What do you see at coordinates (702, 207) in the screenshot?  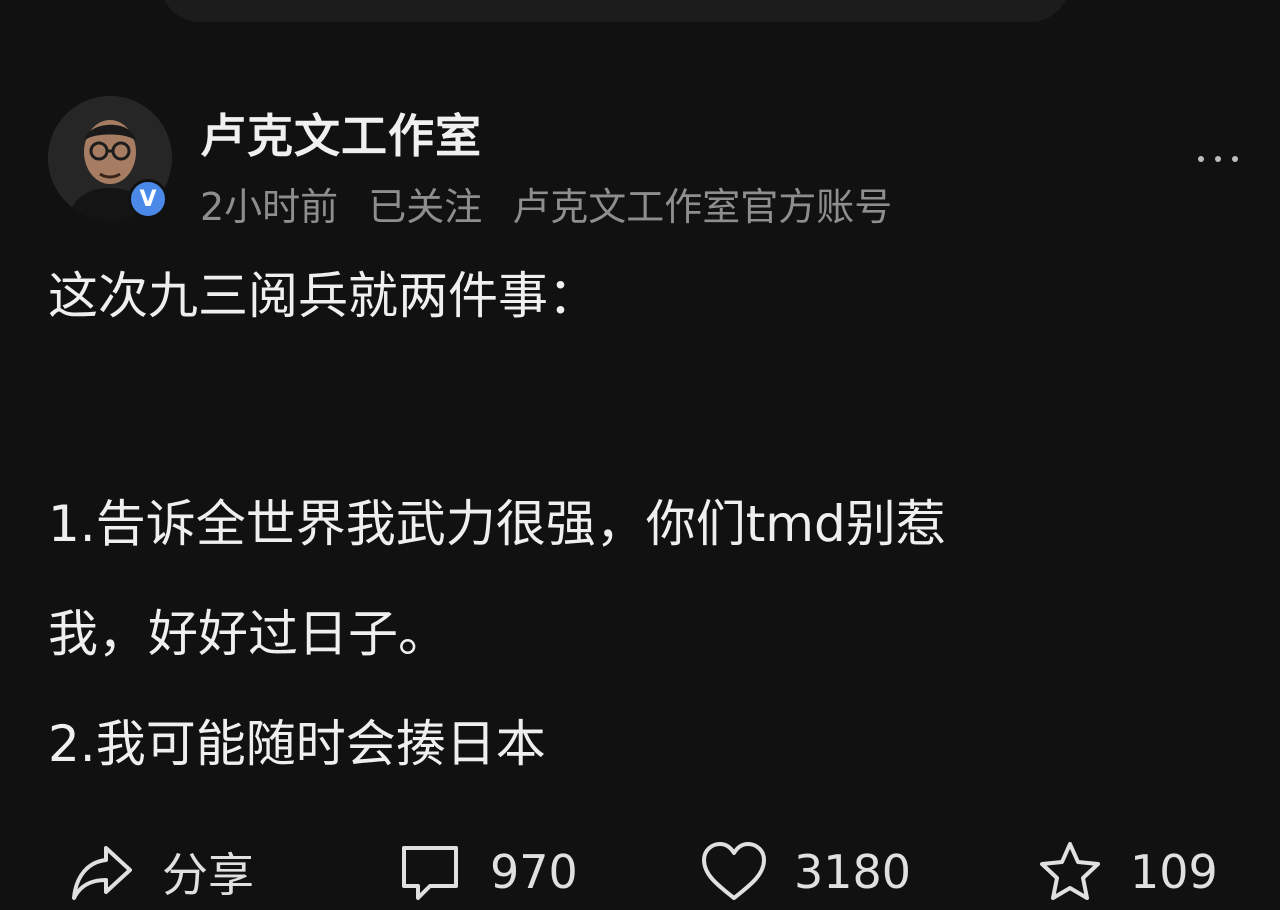 I see `author-description: 卢克文工作室官方账号` at bounding box center [702, 207].